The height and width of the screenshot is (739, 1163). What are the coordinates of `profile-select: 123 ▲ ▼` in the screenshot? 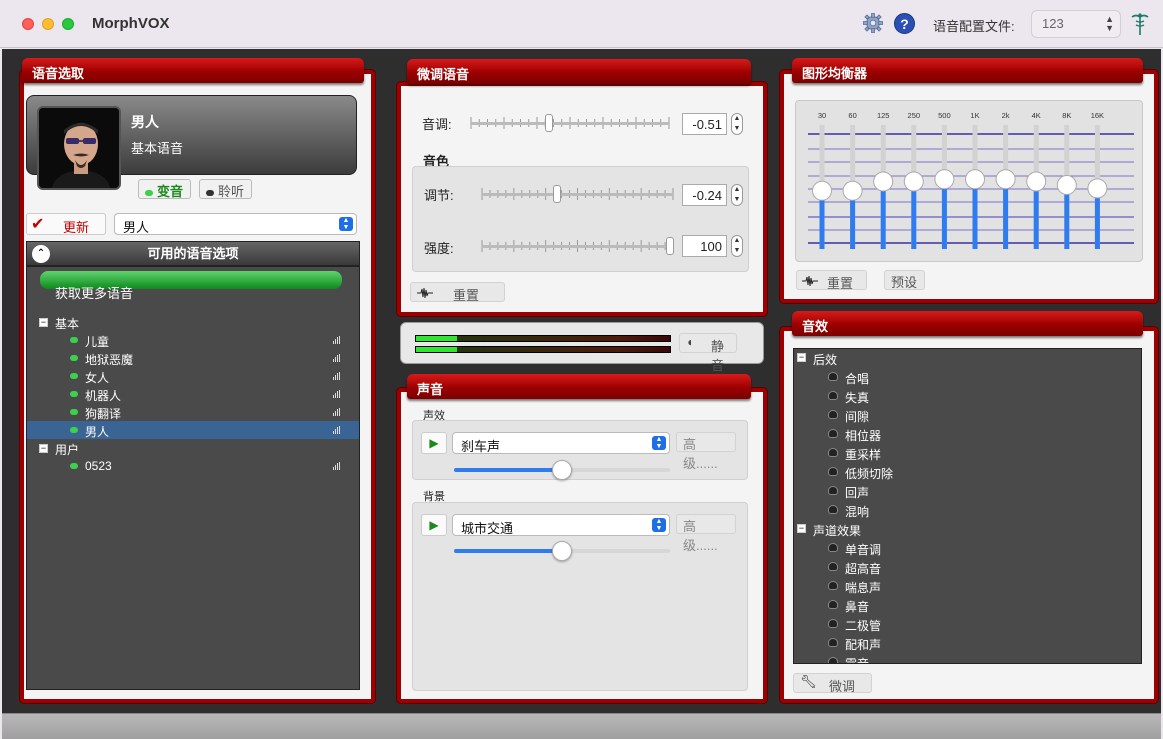 It's located at (1076, 24).